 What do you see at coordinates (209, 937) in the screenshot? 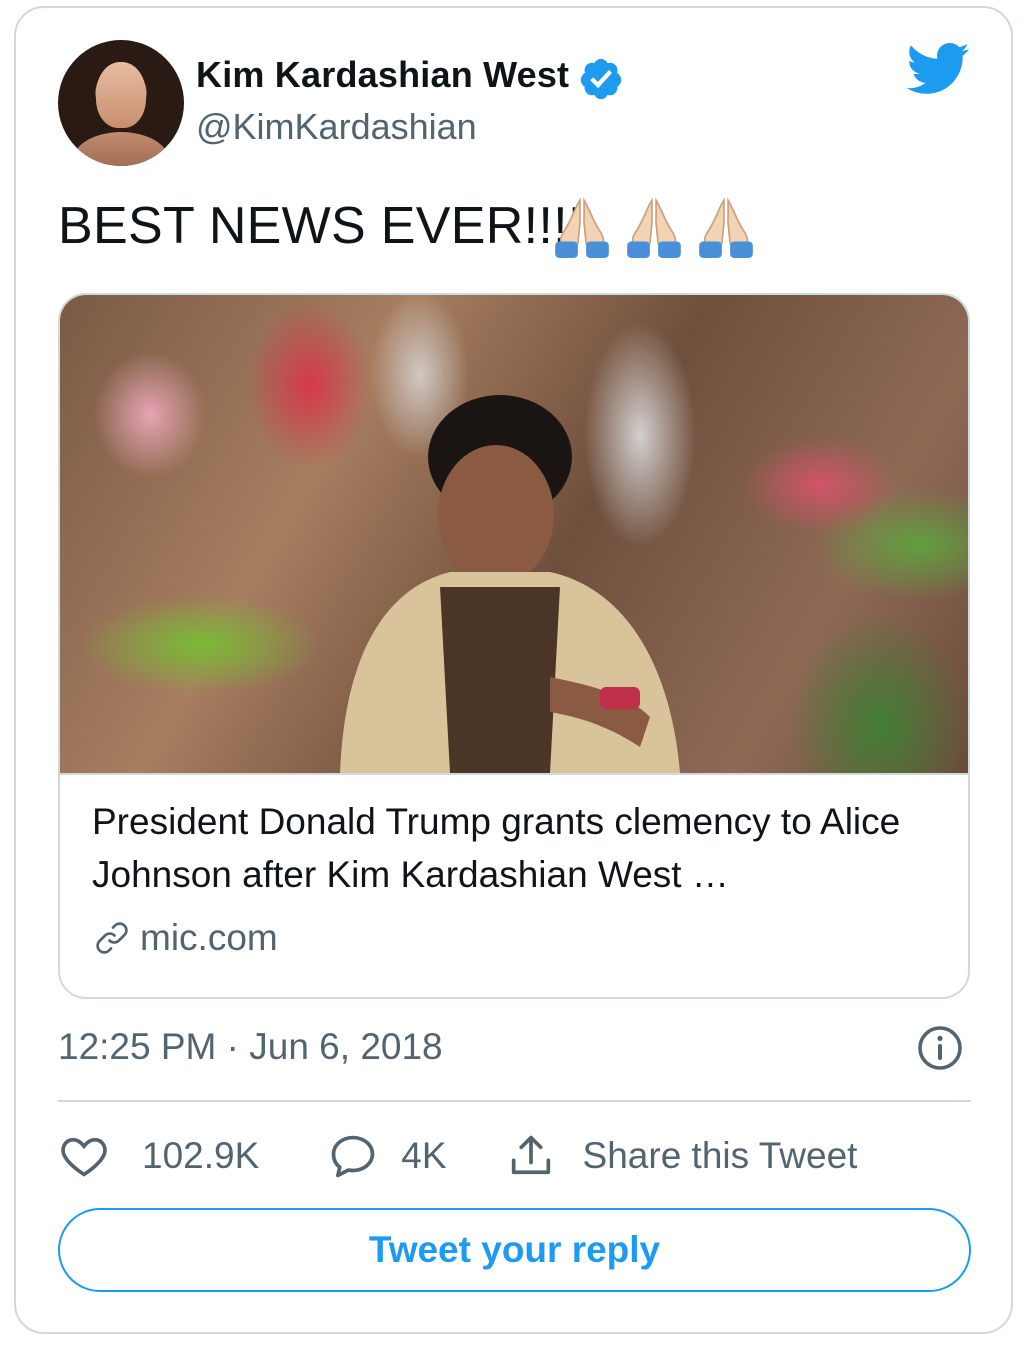
I see `link-domain-text: mic.com` at bounding box center [209, 937].